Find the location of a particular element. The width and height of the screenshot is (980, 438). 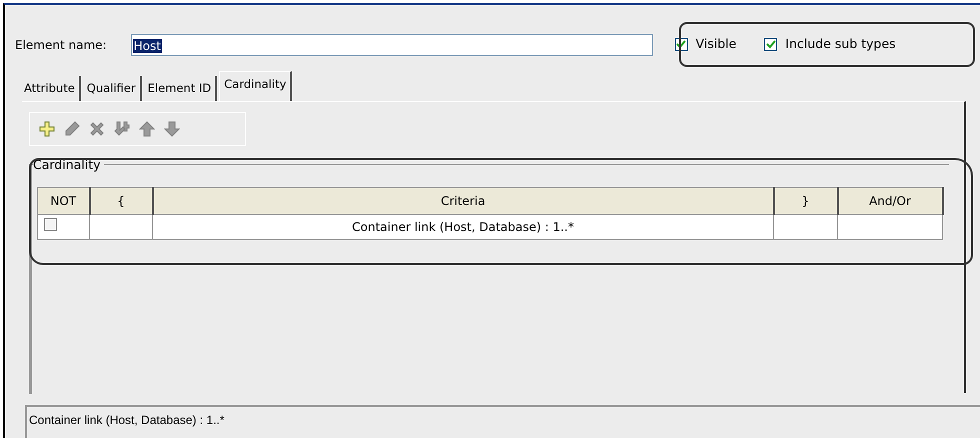

checkbox-label: Include sub types is located at coordinates (840, 44).